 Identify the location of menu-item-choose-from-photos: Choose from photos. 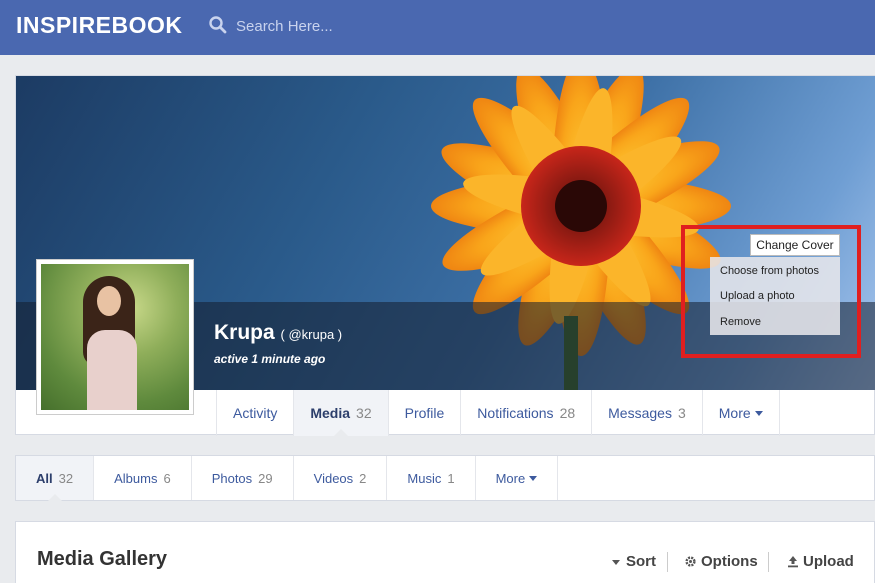
(769, 271).